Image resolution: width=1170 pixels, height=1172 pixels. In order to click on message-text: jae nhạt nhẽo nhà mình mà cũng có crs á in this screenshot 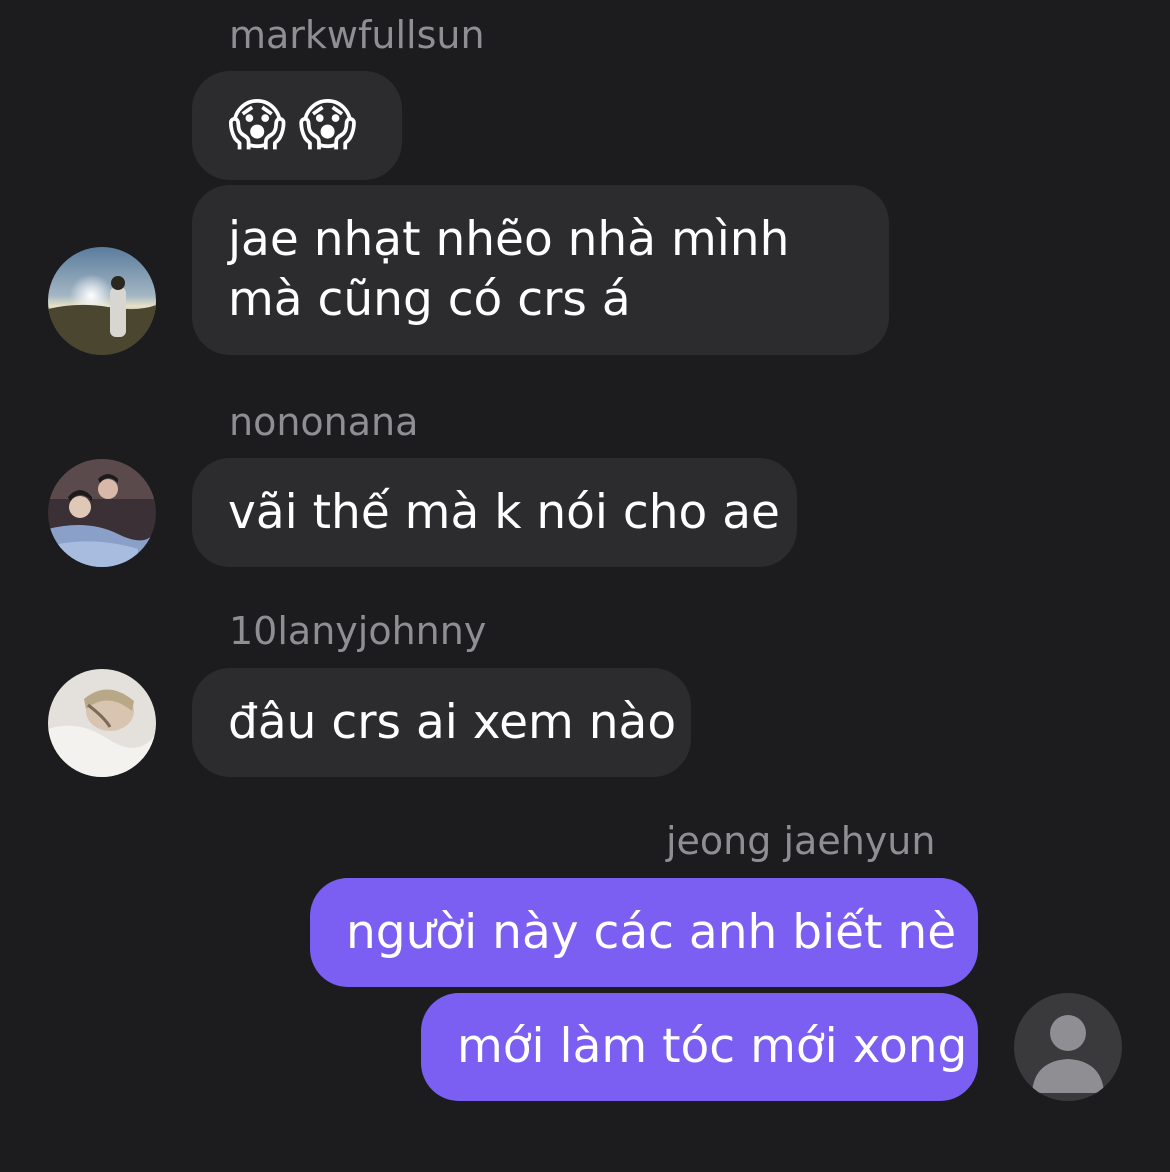, I will do `click(509, 269)`.